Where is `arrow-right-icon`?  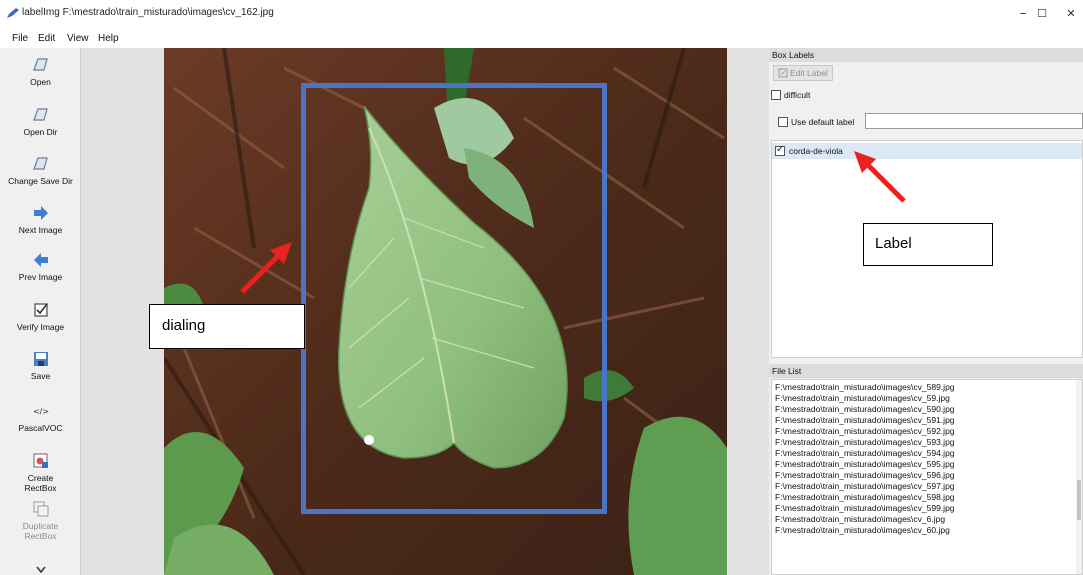 arrow-right-icon is located at coordinates (40, 213).